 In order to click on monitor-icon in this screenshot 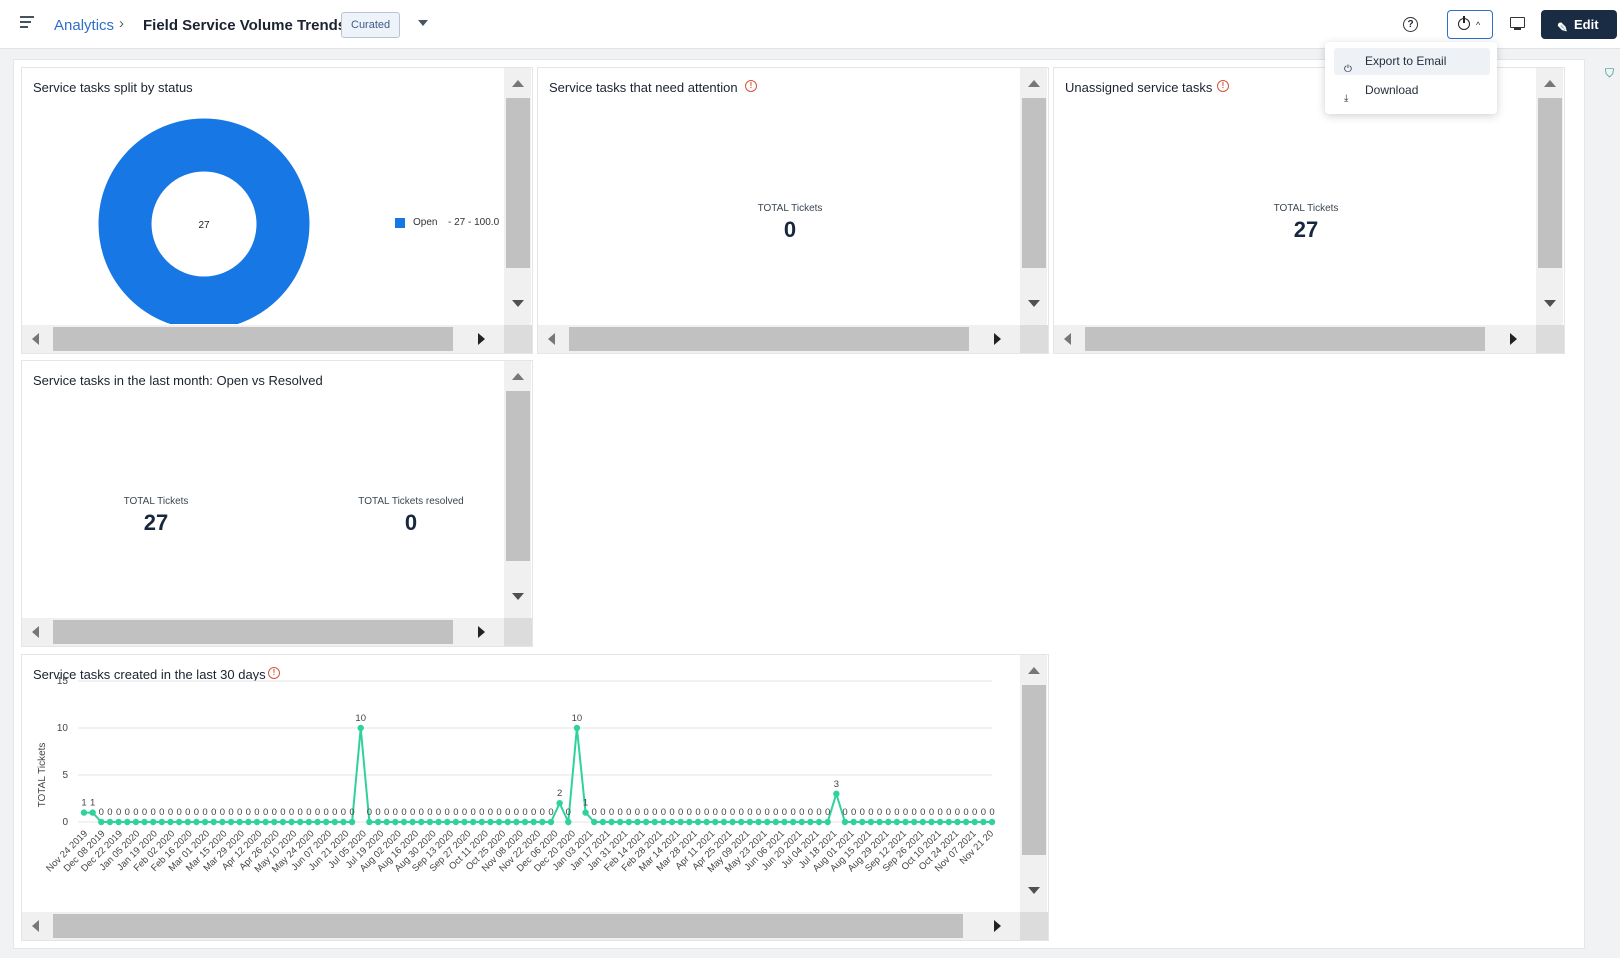, I will do `click(1517, 23)`.